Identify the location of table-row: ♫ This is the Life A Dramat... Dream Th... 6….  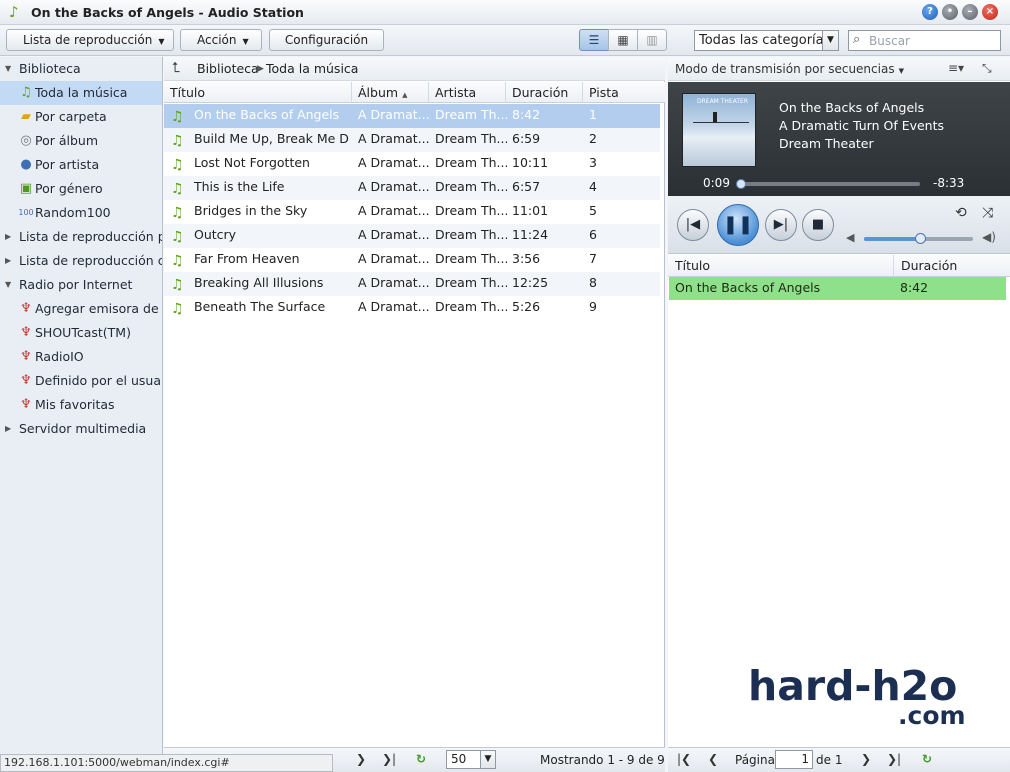
(412, 188).